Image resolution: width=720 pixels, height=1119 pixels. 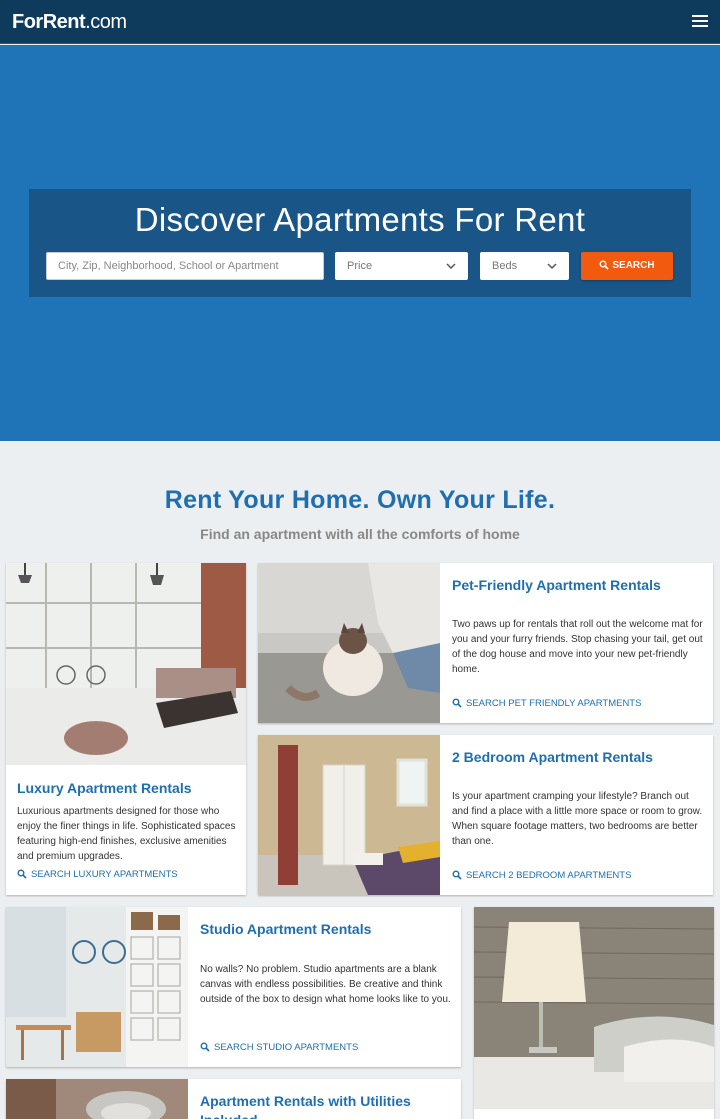 I want to click on cat-on-couch-image, so click(x=349, y=643).